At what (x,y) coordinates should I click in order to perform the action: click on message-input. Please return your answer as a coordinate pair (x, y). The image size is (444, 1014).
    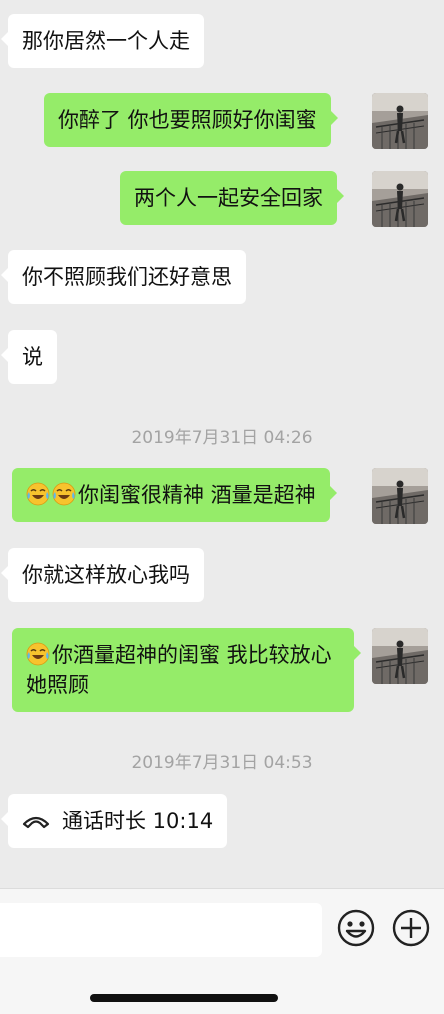
    Looking at the image, I should click on (161, 930).